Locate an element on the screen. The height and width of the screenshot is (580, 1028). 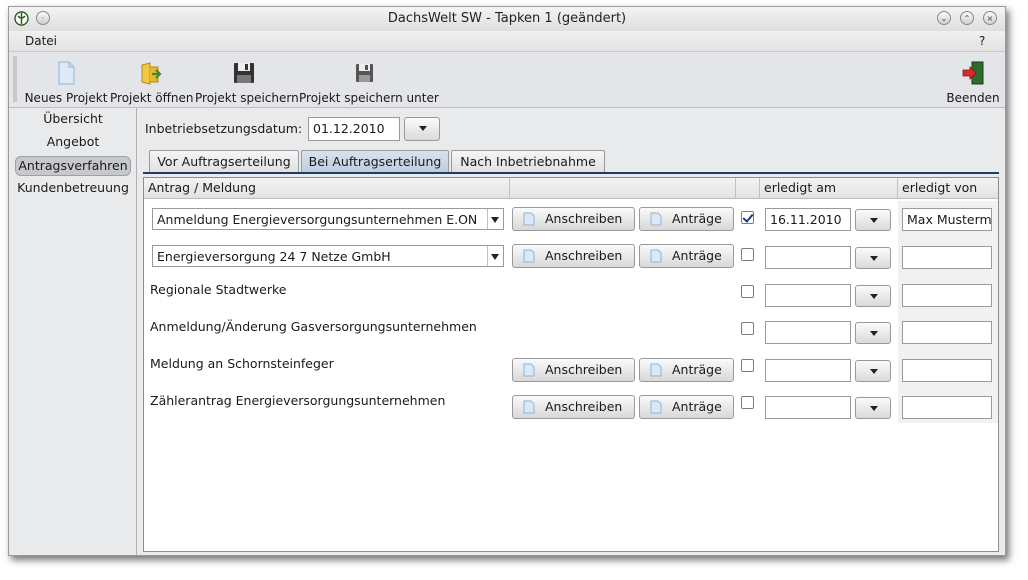
sidebar-item-overview: Übersicht is located at coordinates (73, 119).